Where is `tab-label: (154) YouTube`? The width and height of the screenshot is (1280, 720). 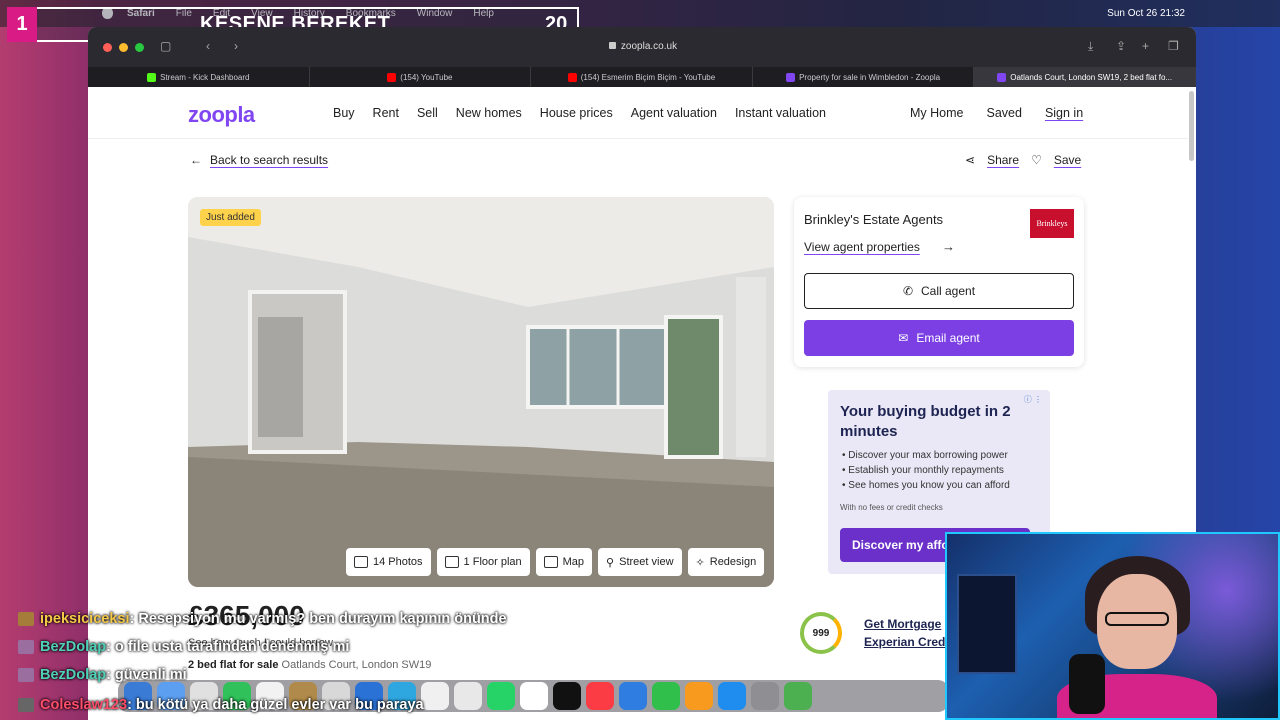 tab-label: (154) YouTube is located at coordinates (426, 77).